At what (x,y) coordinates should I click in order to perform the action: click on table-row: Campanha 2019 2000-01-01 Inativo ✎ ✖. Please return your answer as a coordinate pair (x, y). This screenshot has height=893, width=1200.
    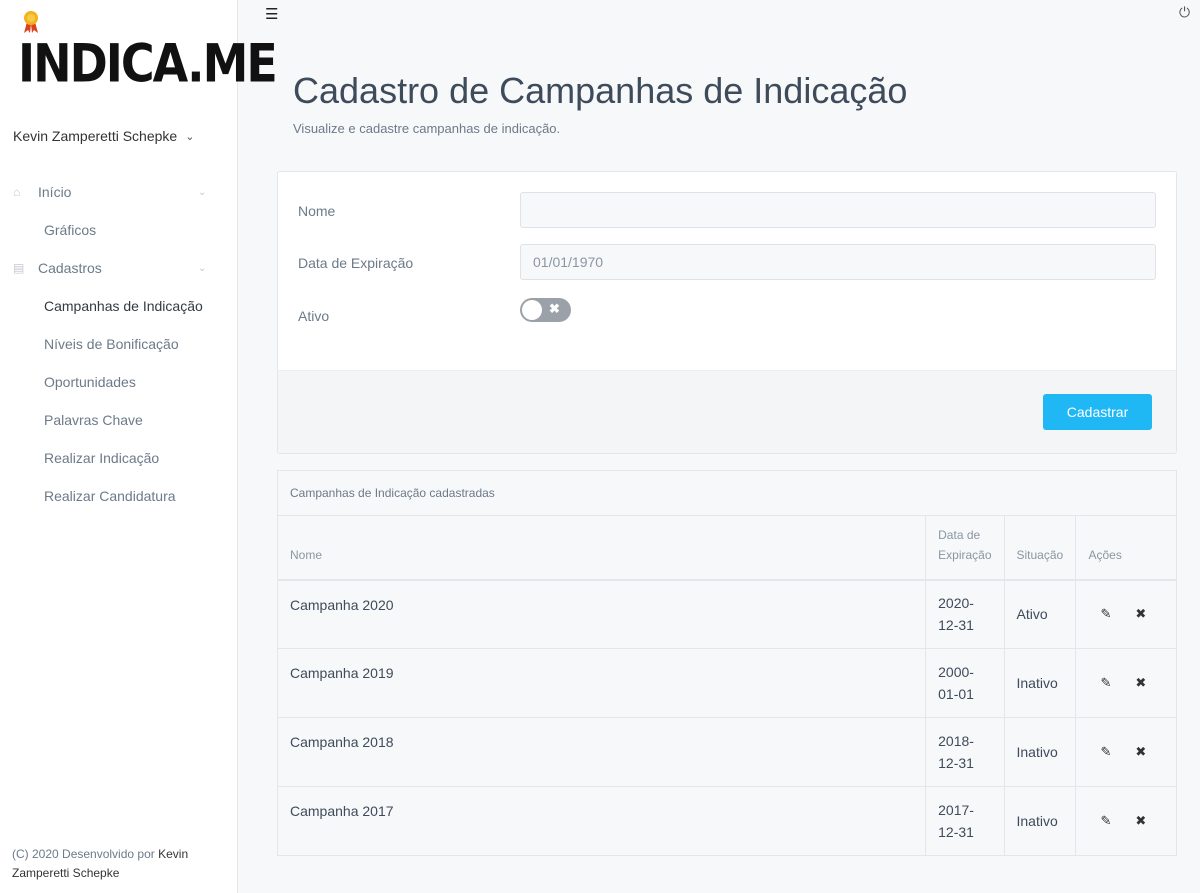
    Looking at the image, I should click on (727, 683).